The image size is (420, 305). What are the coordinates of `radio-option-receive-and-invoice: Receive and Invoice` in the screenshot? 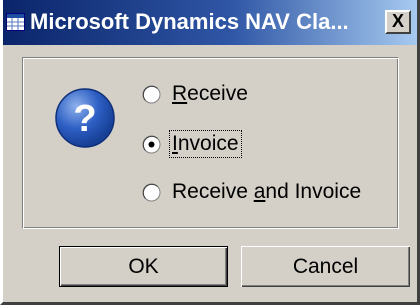 It's located at (252, 192).